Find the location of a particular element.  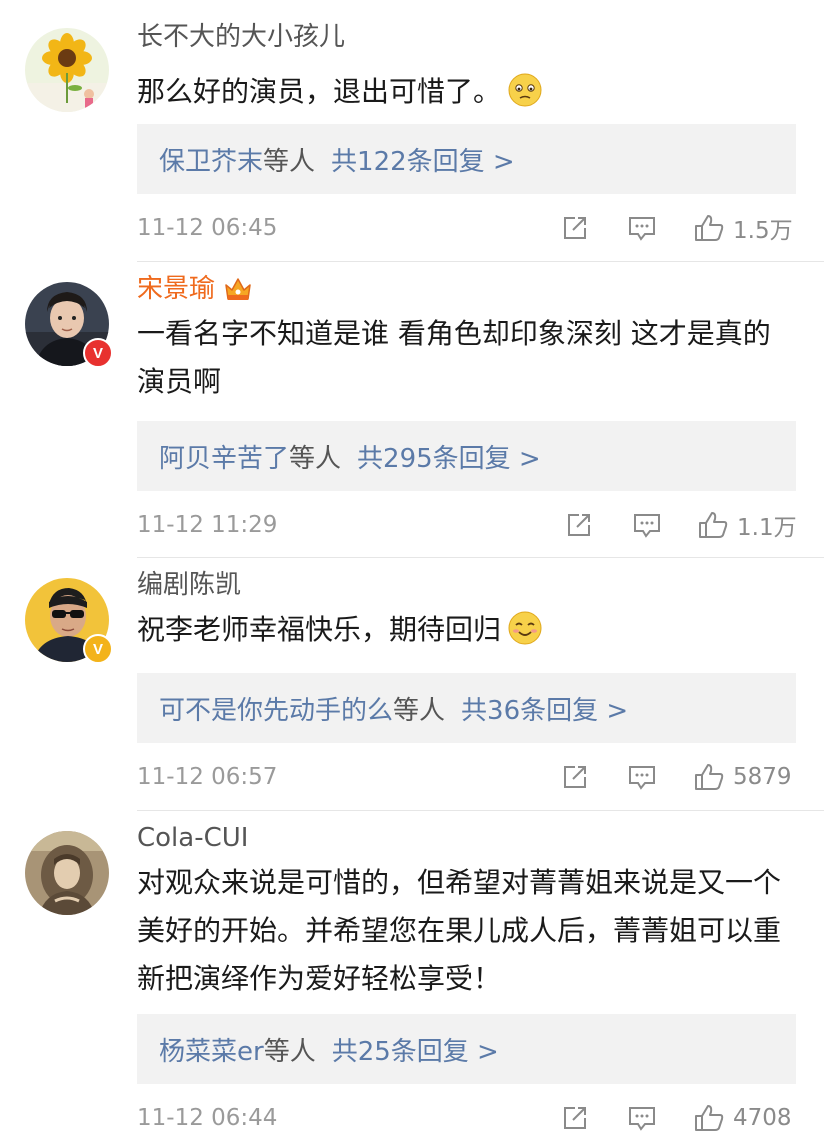

like-button: 5879 is located at coordinates (742, 777).